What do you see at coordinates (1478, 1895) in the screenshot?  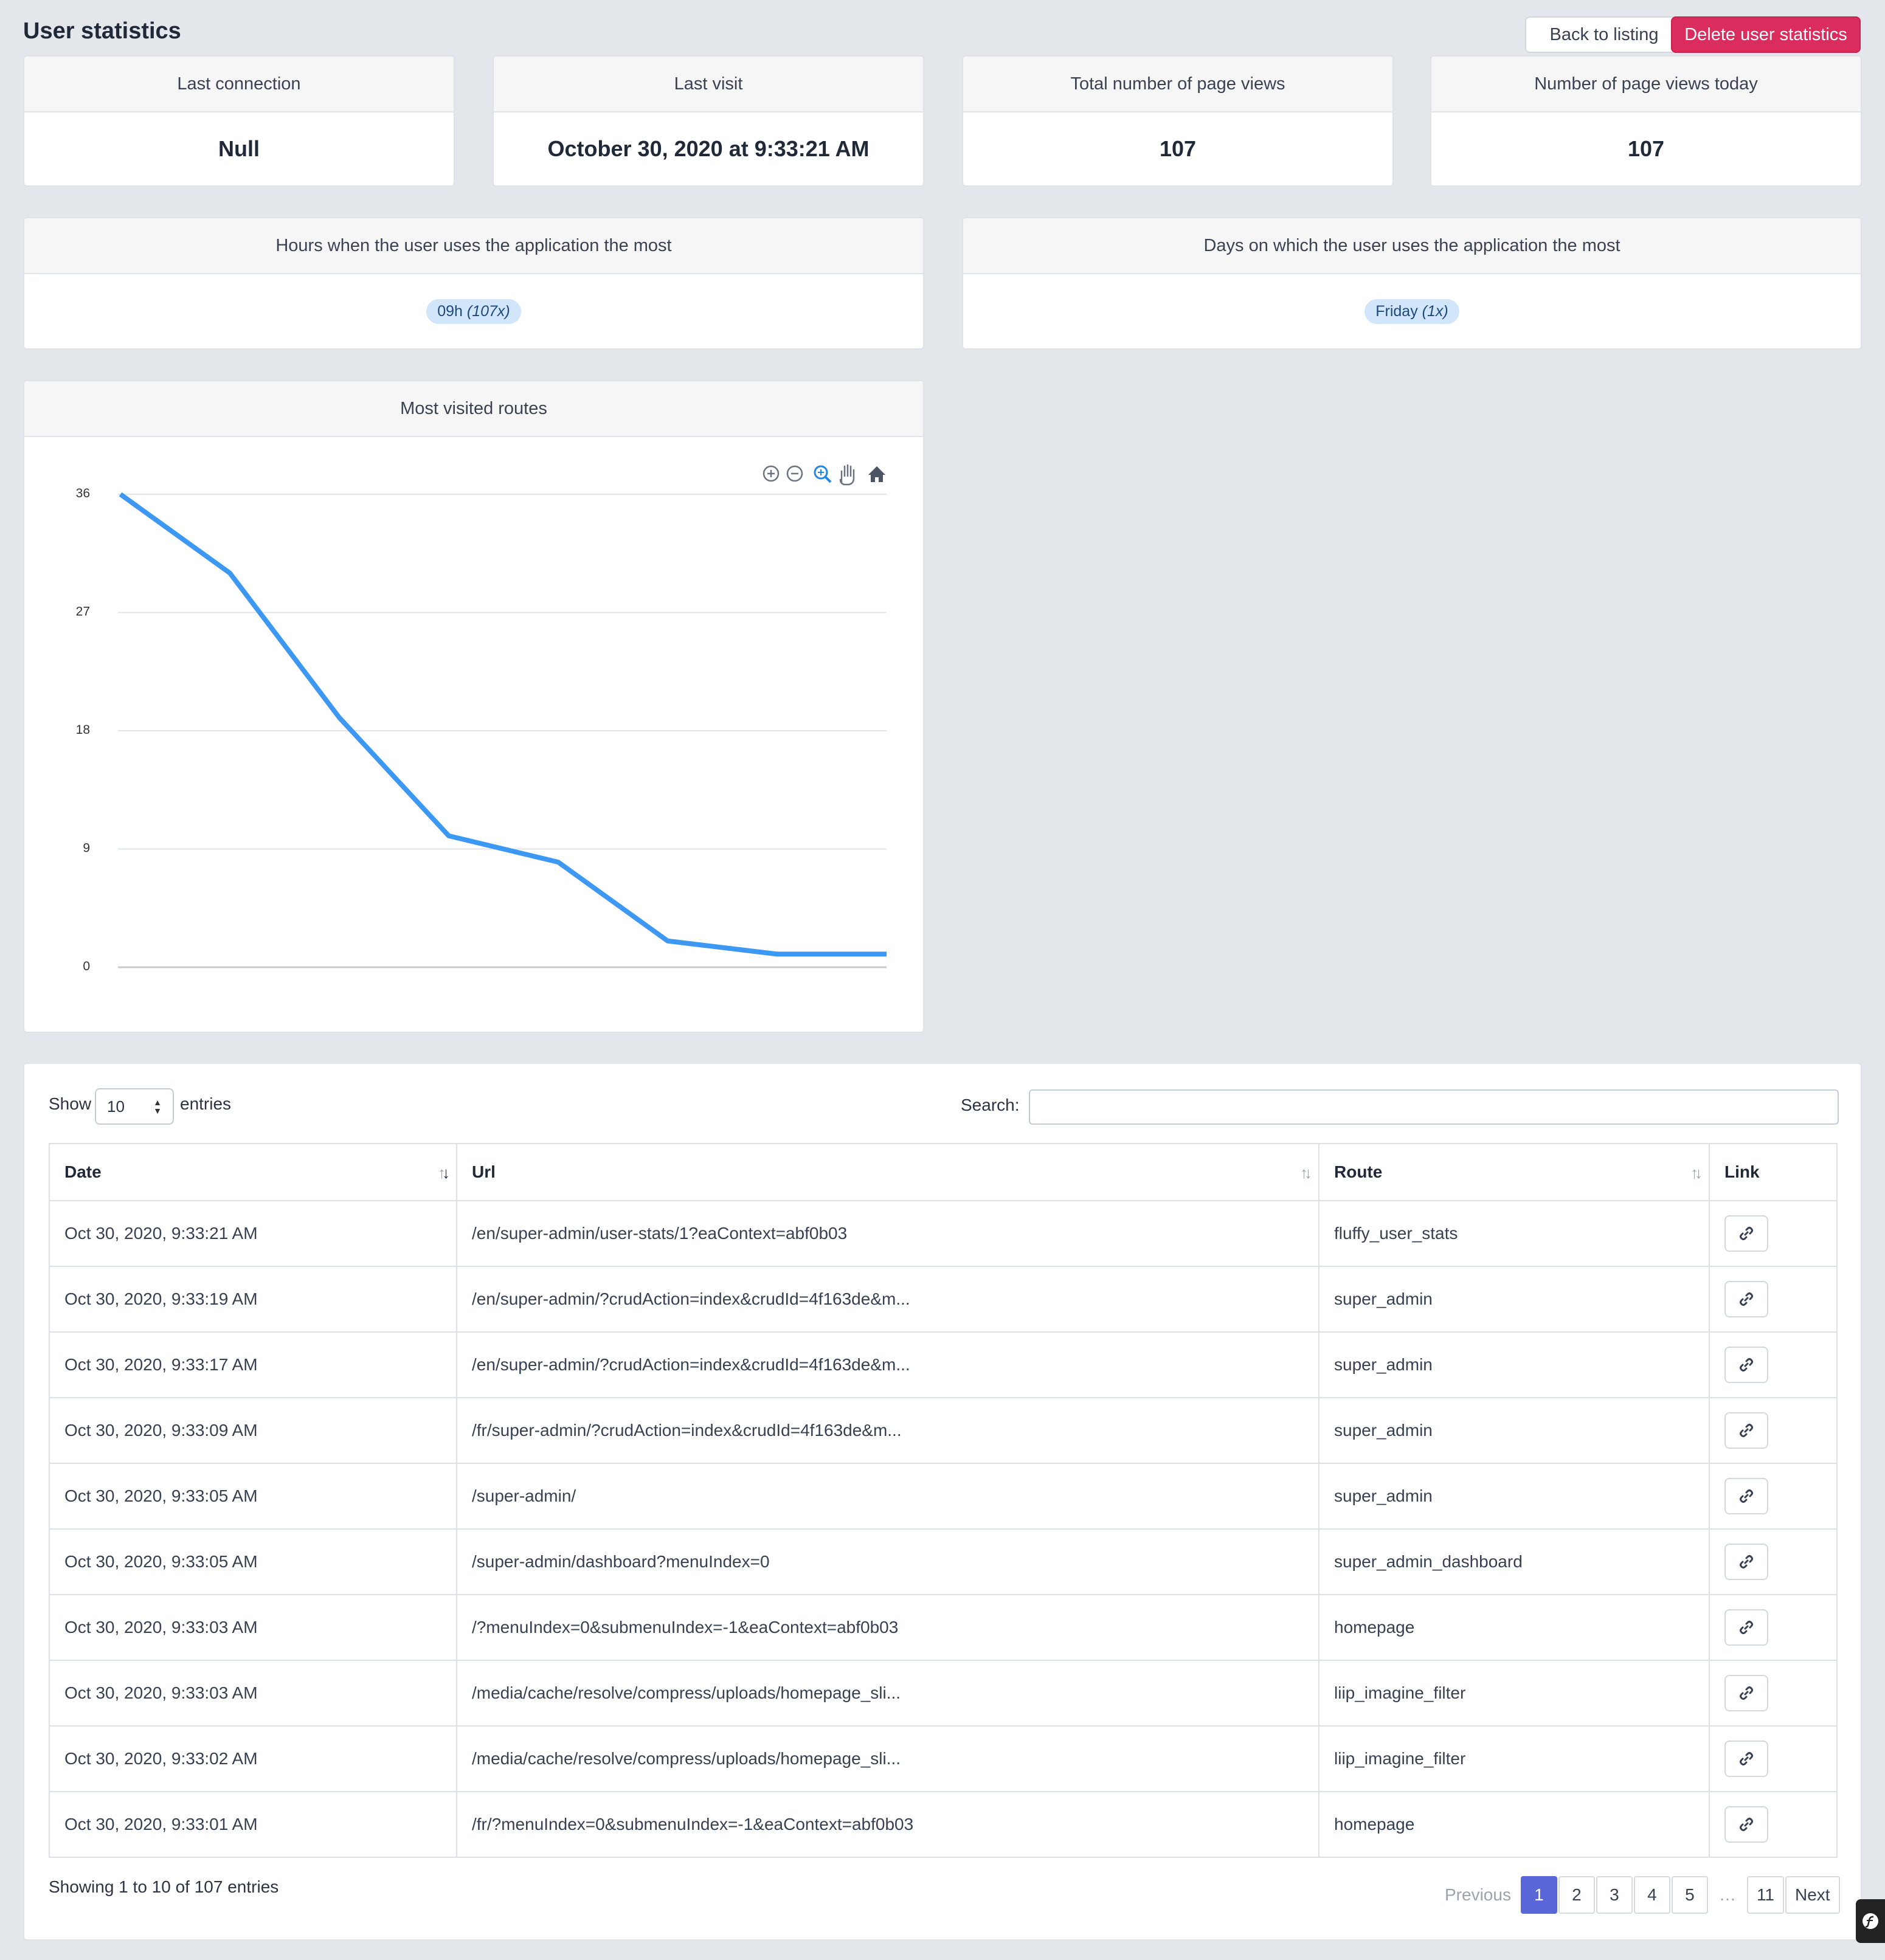 I see `pagination-previous: Previous` at bounding box center [1478, 1895].